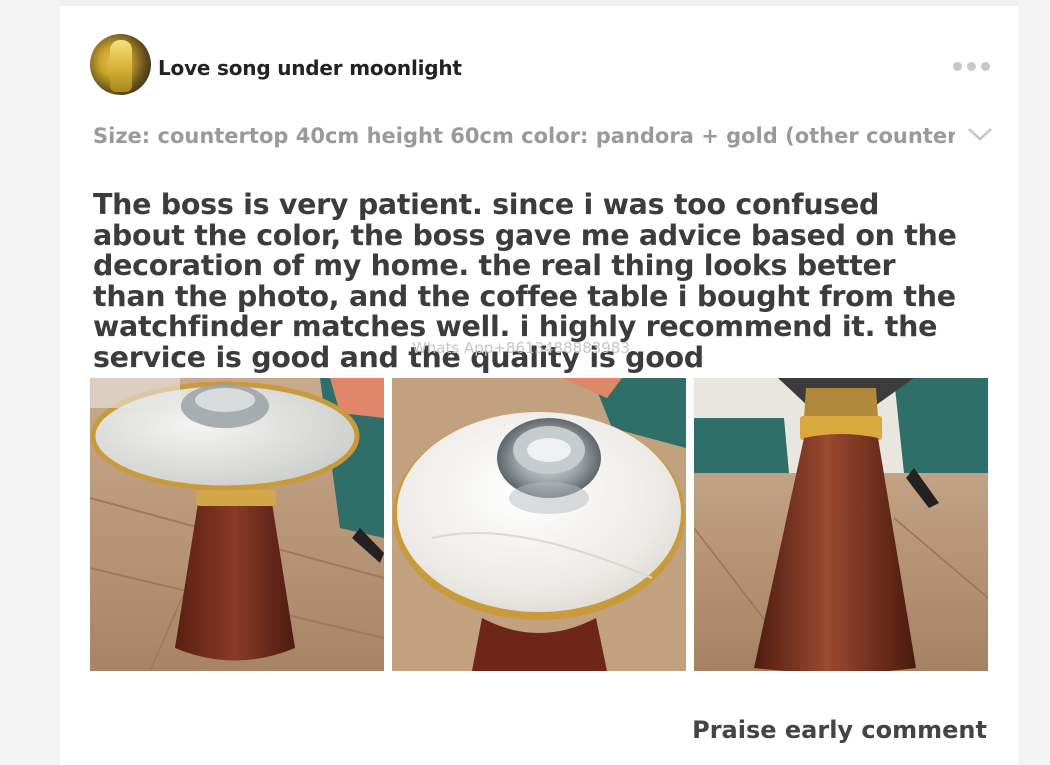 The width and height of the screenshot is (1050, 765). I want to click on table-base-photo, so click(841, 524).